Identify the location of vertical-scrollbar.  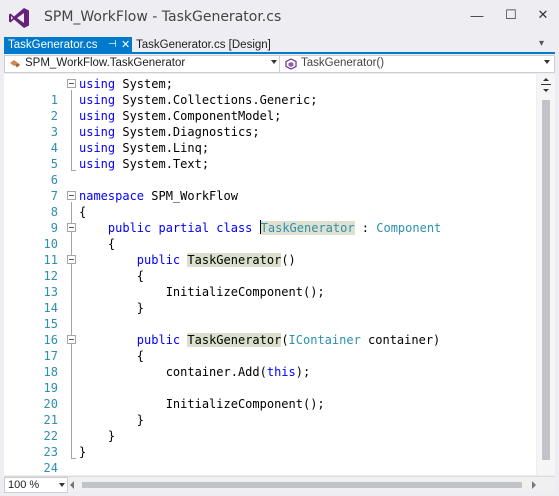
(546, 274).